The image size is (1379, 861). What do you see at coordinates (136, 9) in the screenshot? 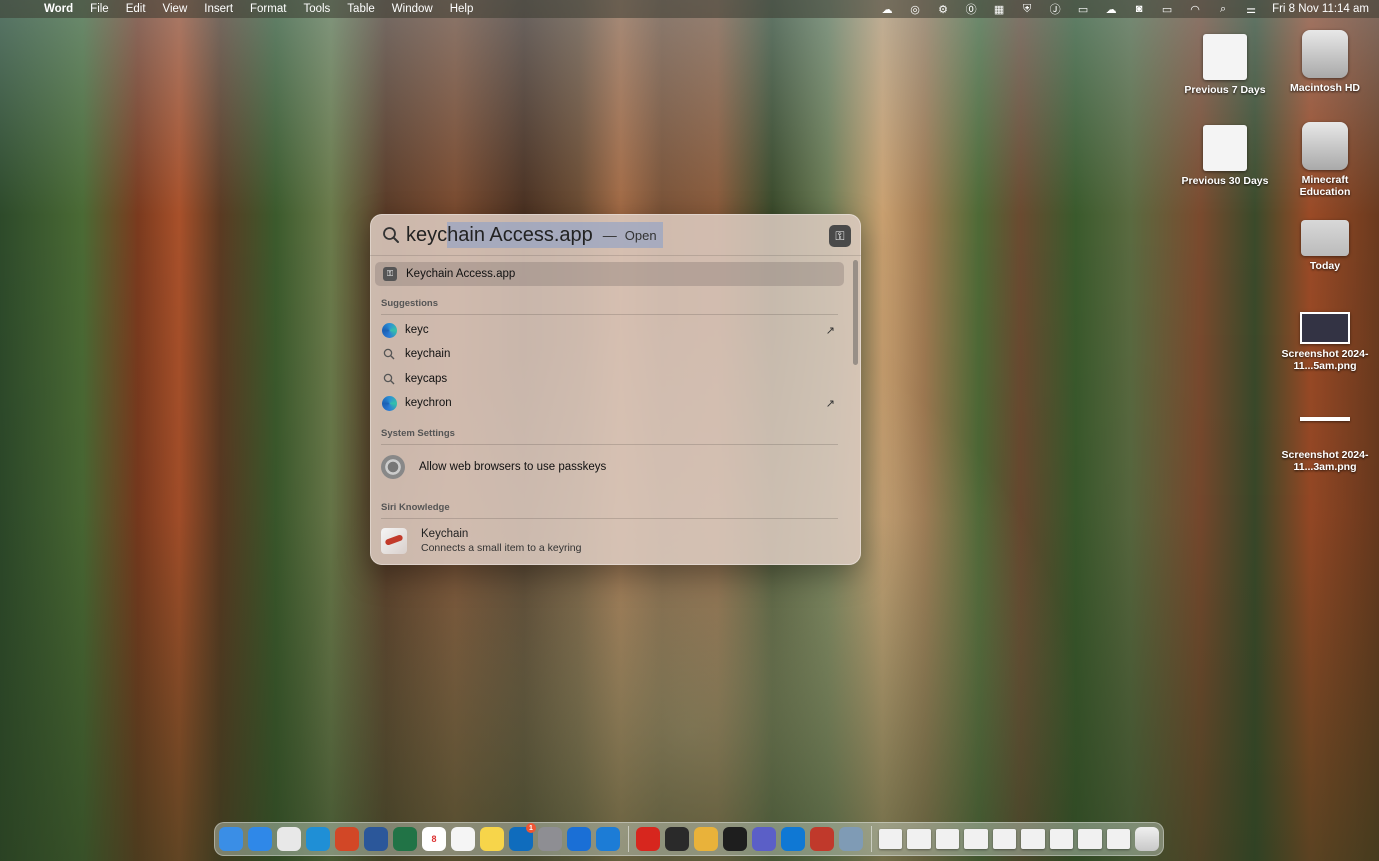
I see `menu-edit: Edit` at bounding box center [136, 9].